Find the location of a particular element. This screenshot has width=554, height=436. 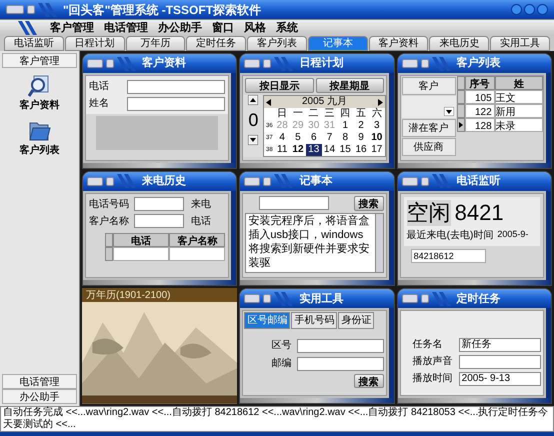

tab: 记事本 is located at coordinates (338, 43).